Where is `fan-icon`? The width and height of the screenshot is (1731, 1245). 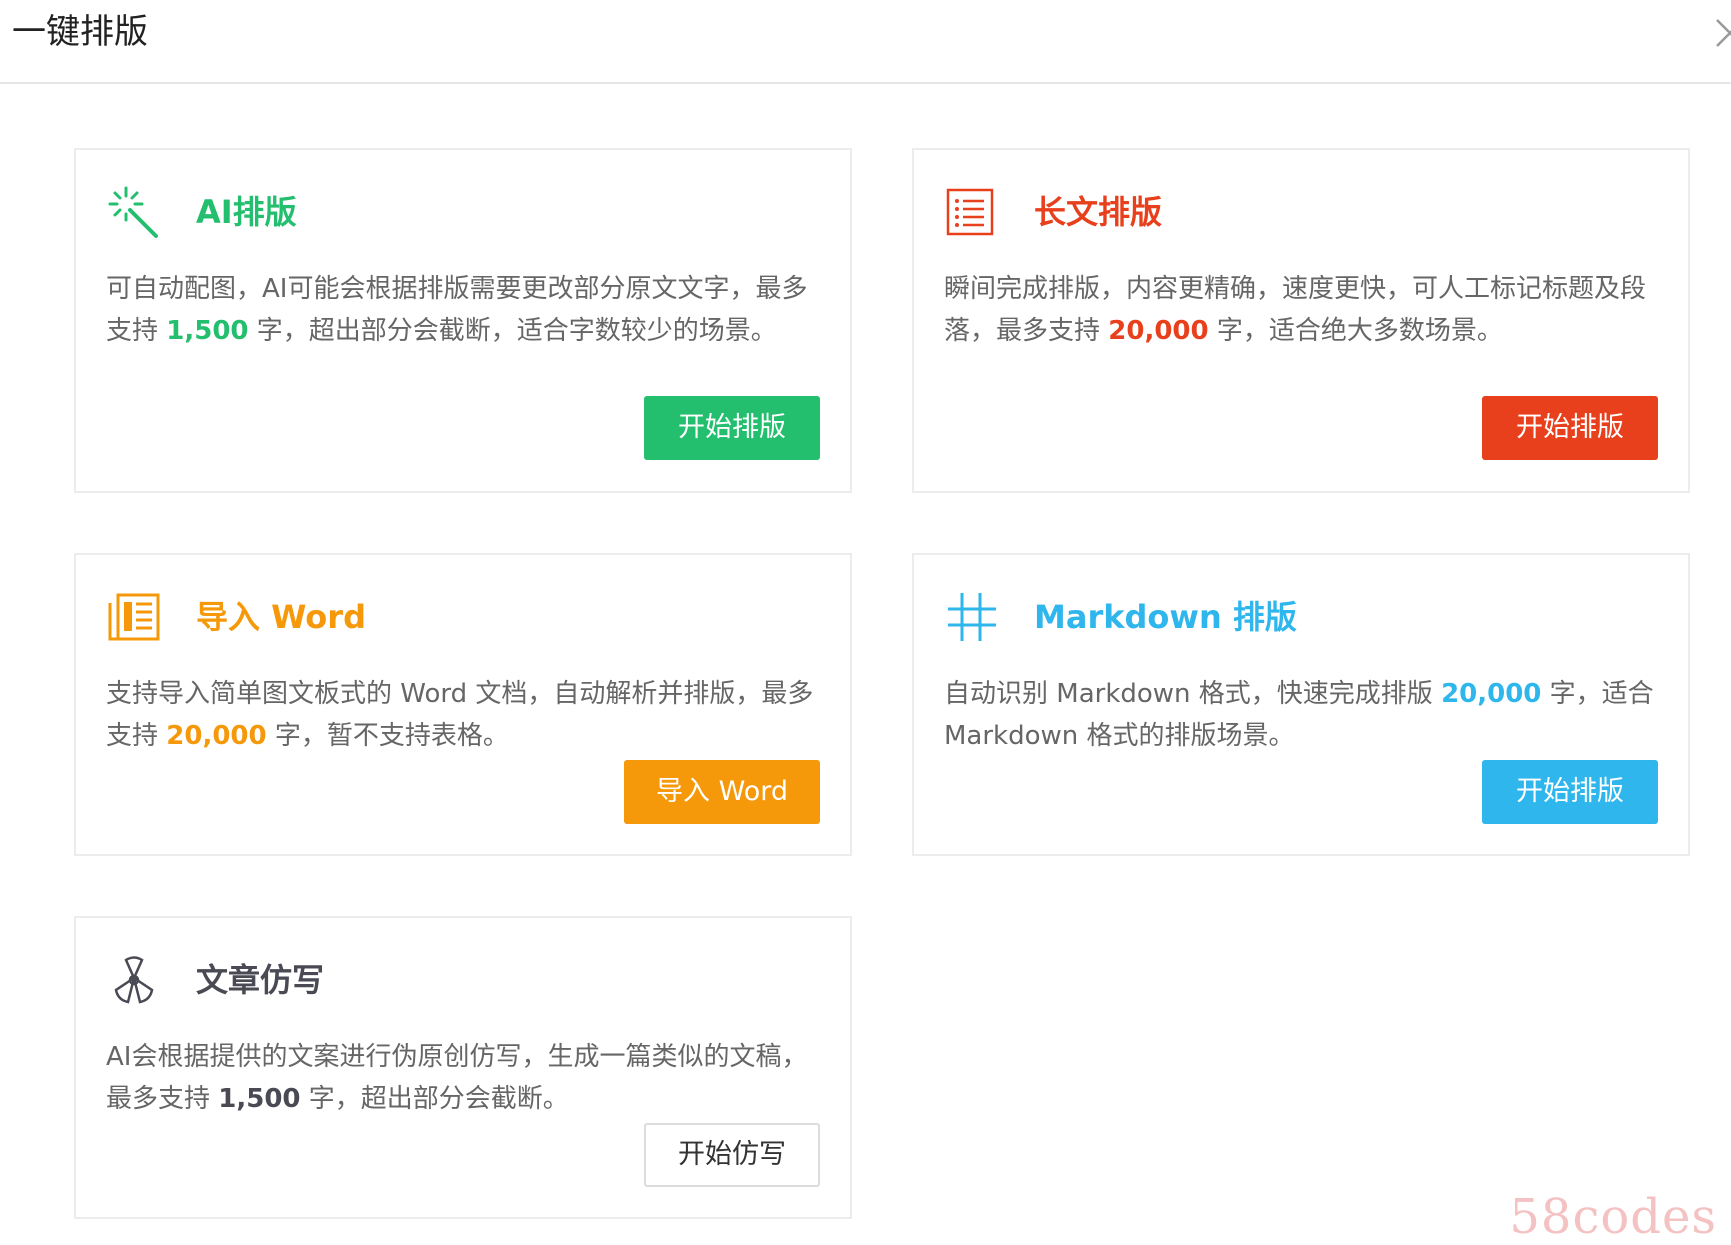
fan-icon is located at coordinates (134, 980).